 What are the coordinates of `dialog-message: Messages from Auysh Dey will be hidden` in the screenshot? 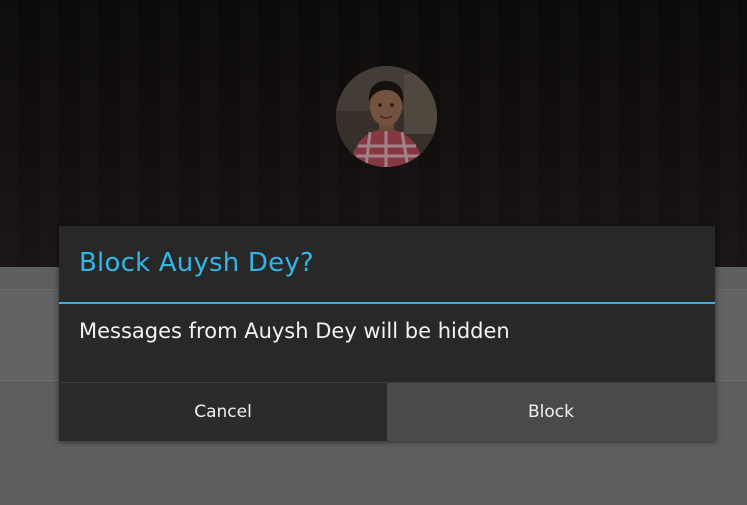 It's located at (294, 331).